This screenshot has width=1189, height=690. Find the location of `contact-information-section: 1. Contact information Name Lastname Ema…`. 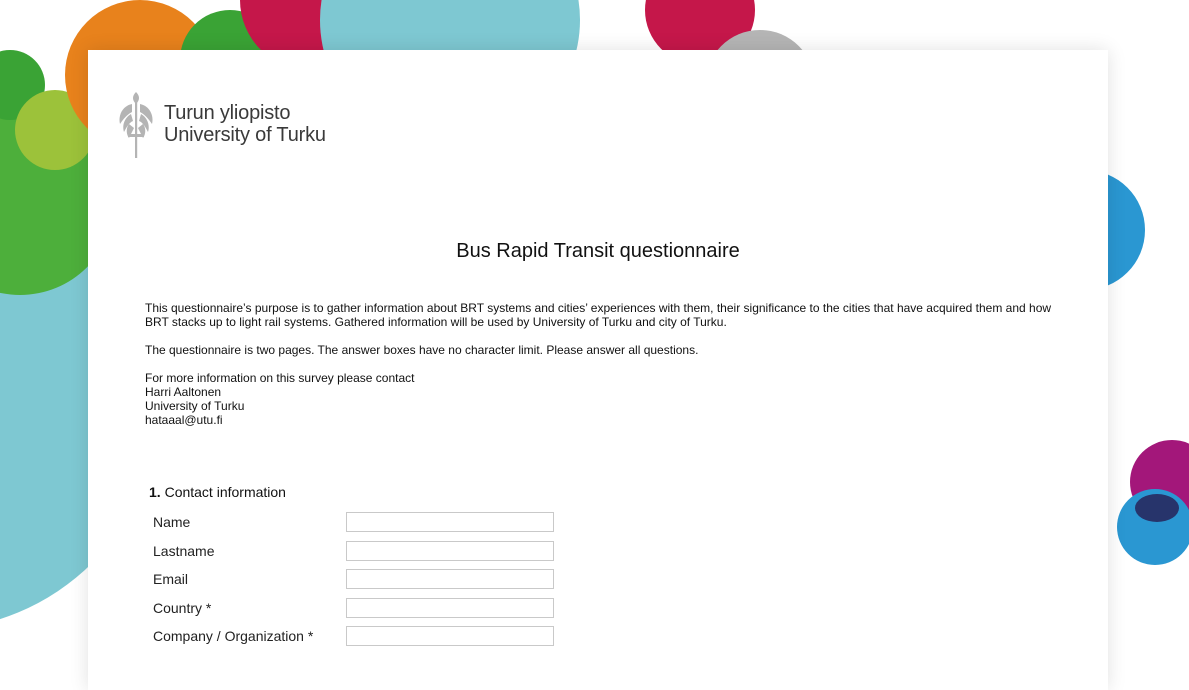

contact-information-section: 1. Contact information Name Lastname Ema… is located at coordinates (351, 567).